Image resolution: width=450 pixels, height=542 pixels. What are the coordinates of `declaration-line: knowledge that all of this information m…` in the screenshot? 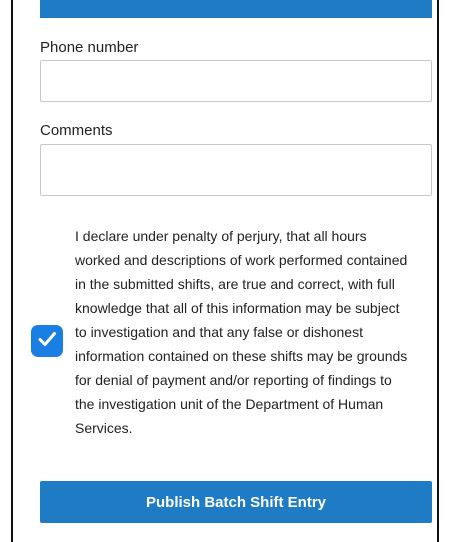 It's located at (237, 308).